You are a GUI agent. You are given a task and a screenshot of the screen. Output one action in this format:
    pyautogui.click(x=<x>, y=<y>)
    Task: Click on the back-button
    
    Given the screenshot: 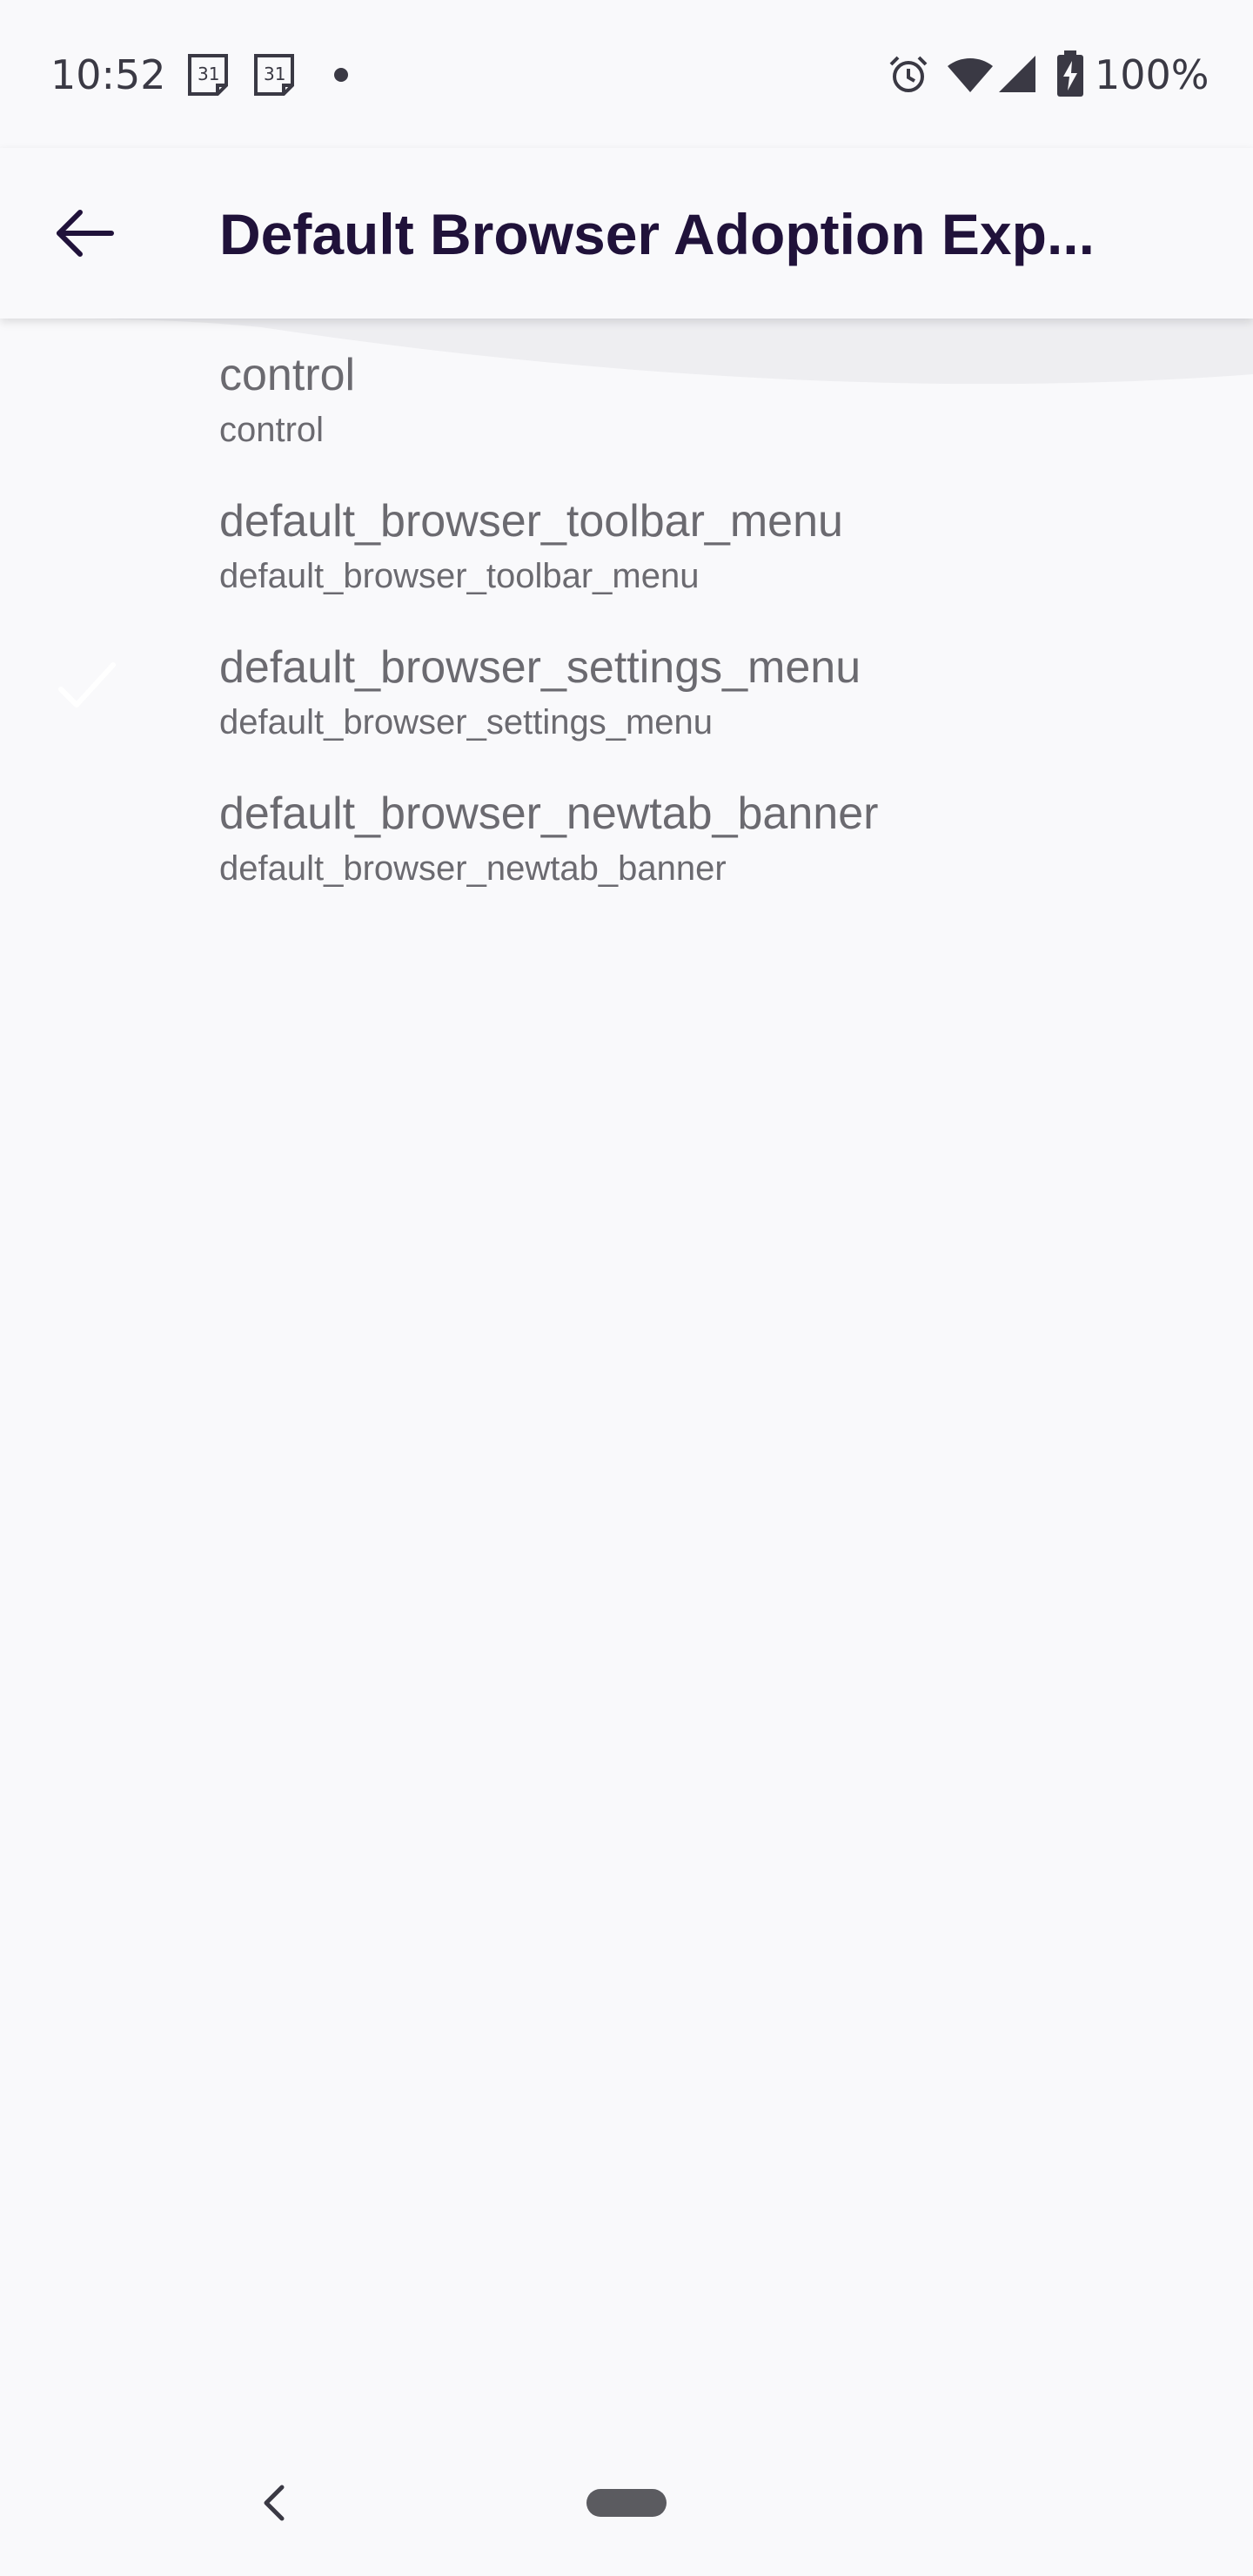 What is the action you would take?
    pyautogui.click(x=84, y=233)
    